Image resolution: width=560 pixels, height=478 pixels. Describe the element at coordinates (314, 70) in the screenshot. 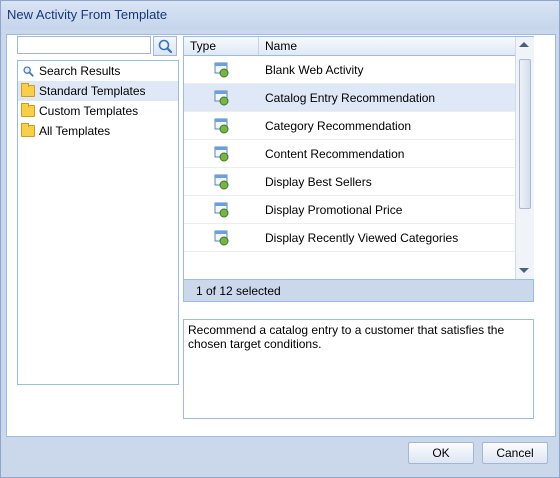

I see `template-name: Blank Web Activity` at that location.